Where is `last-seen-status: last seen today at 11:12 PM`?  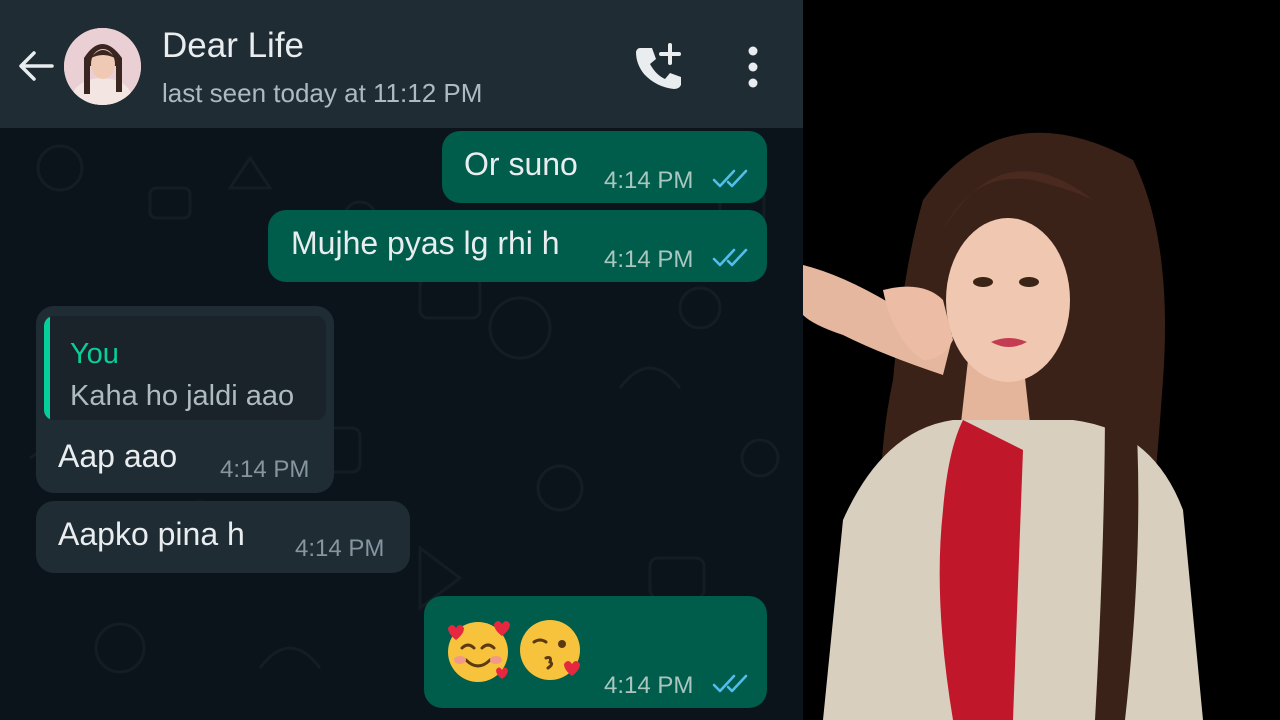
last-seen-status: last seen today at 11:12 PM is located at coordinates (322, 93).